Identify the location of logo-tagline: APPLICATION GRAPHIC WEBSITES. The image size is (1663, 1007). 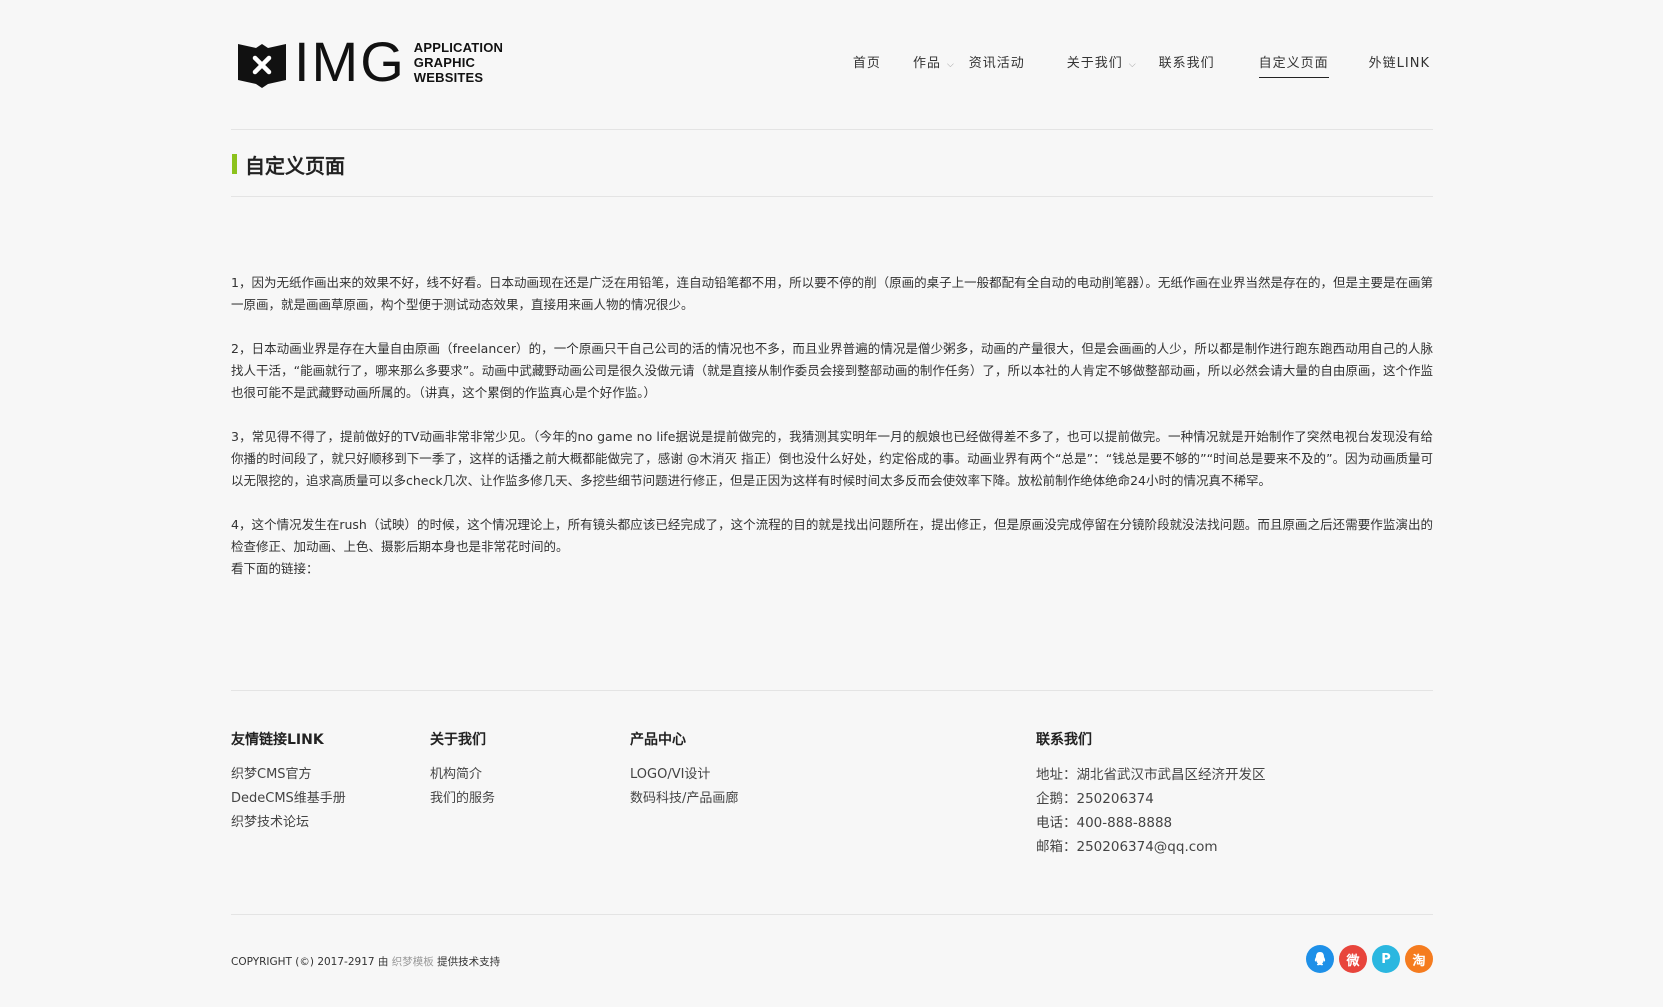
(458, 62).